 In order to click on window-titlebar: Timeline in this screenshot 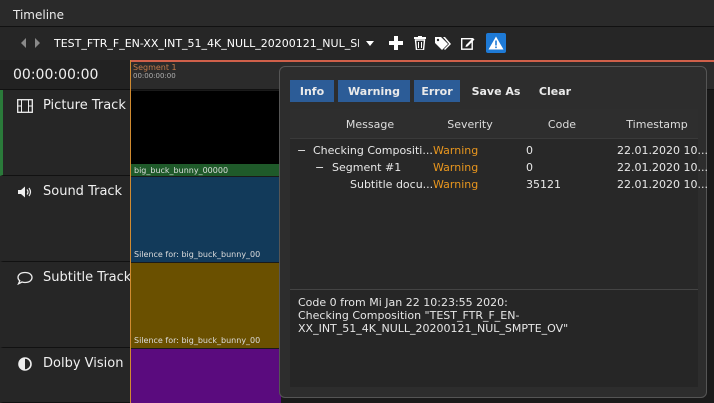, I will do `click(357, 13)`.